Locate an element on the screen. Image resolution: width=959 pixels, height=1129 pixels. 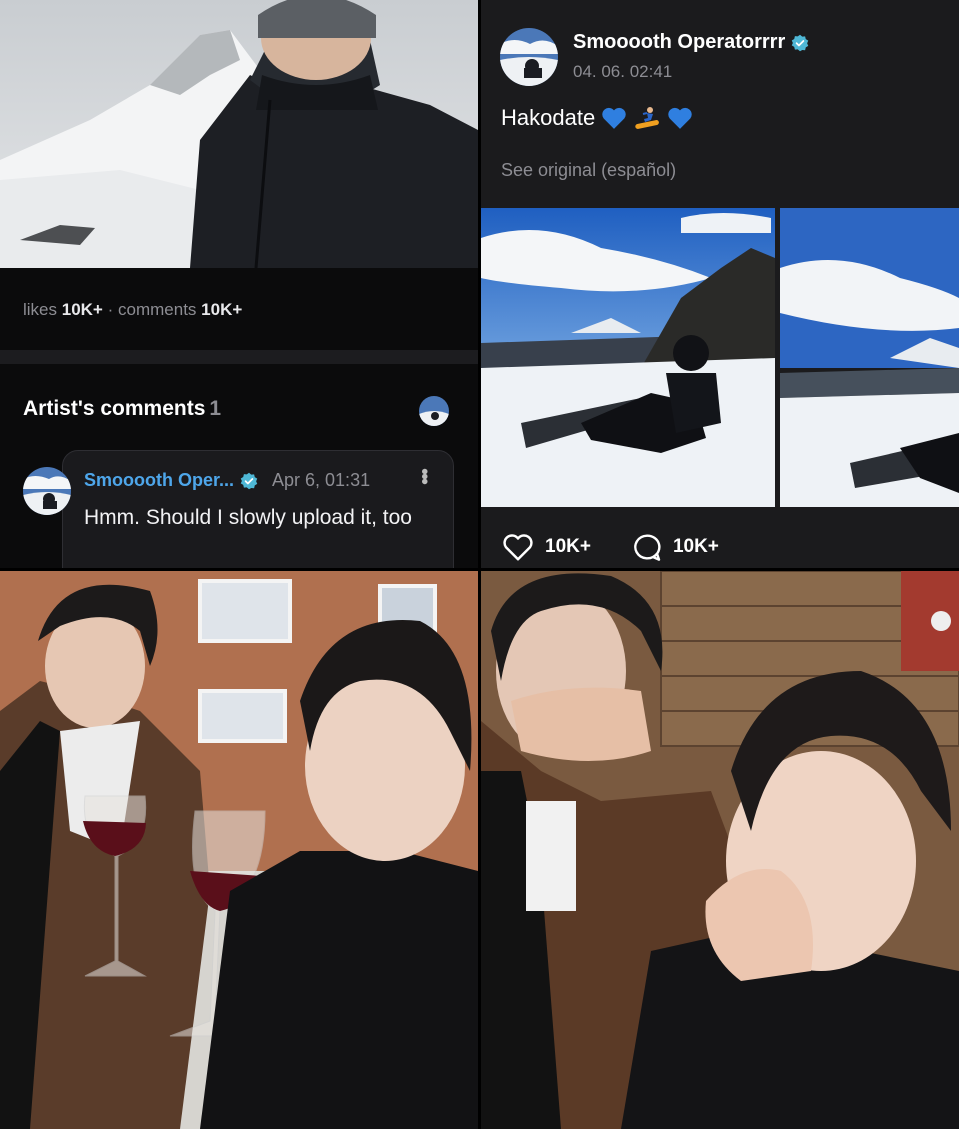
post-author-name: Smooooth Operatorrrr is located at coordinates (679, 42).